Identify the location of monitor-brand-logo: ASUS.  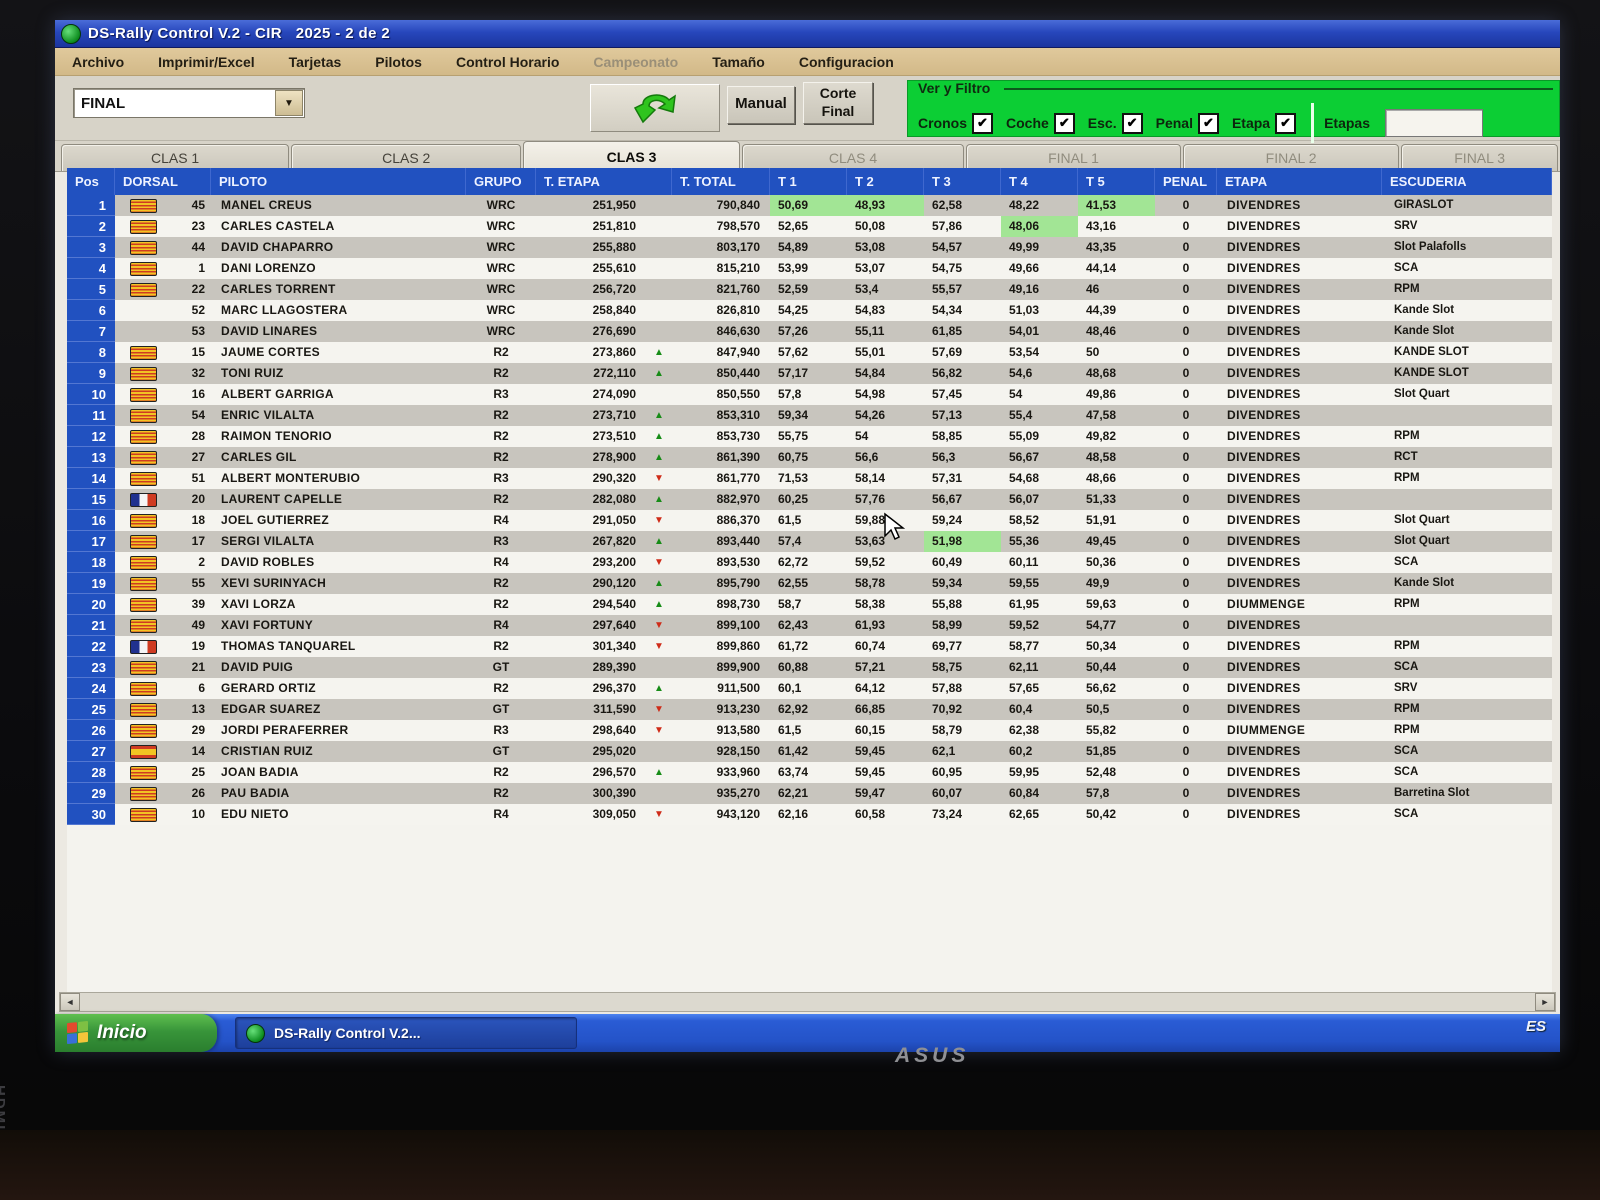
(932, 1055).